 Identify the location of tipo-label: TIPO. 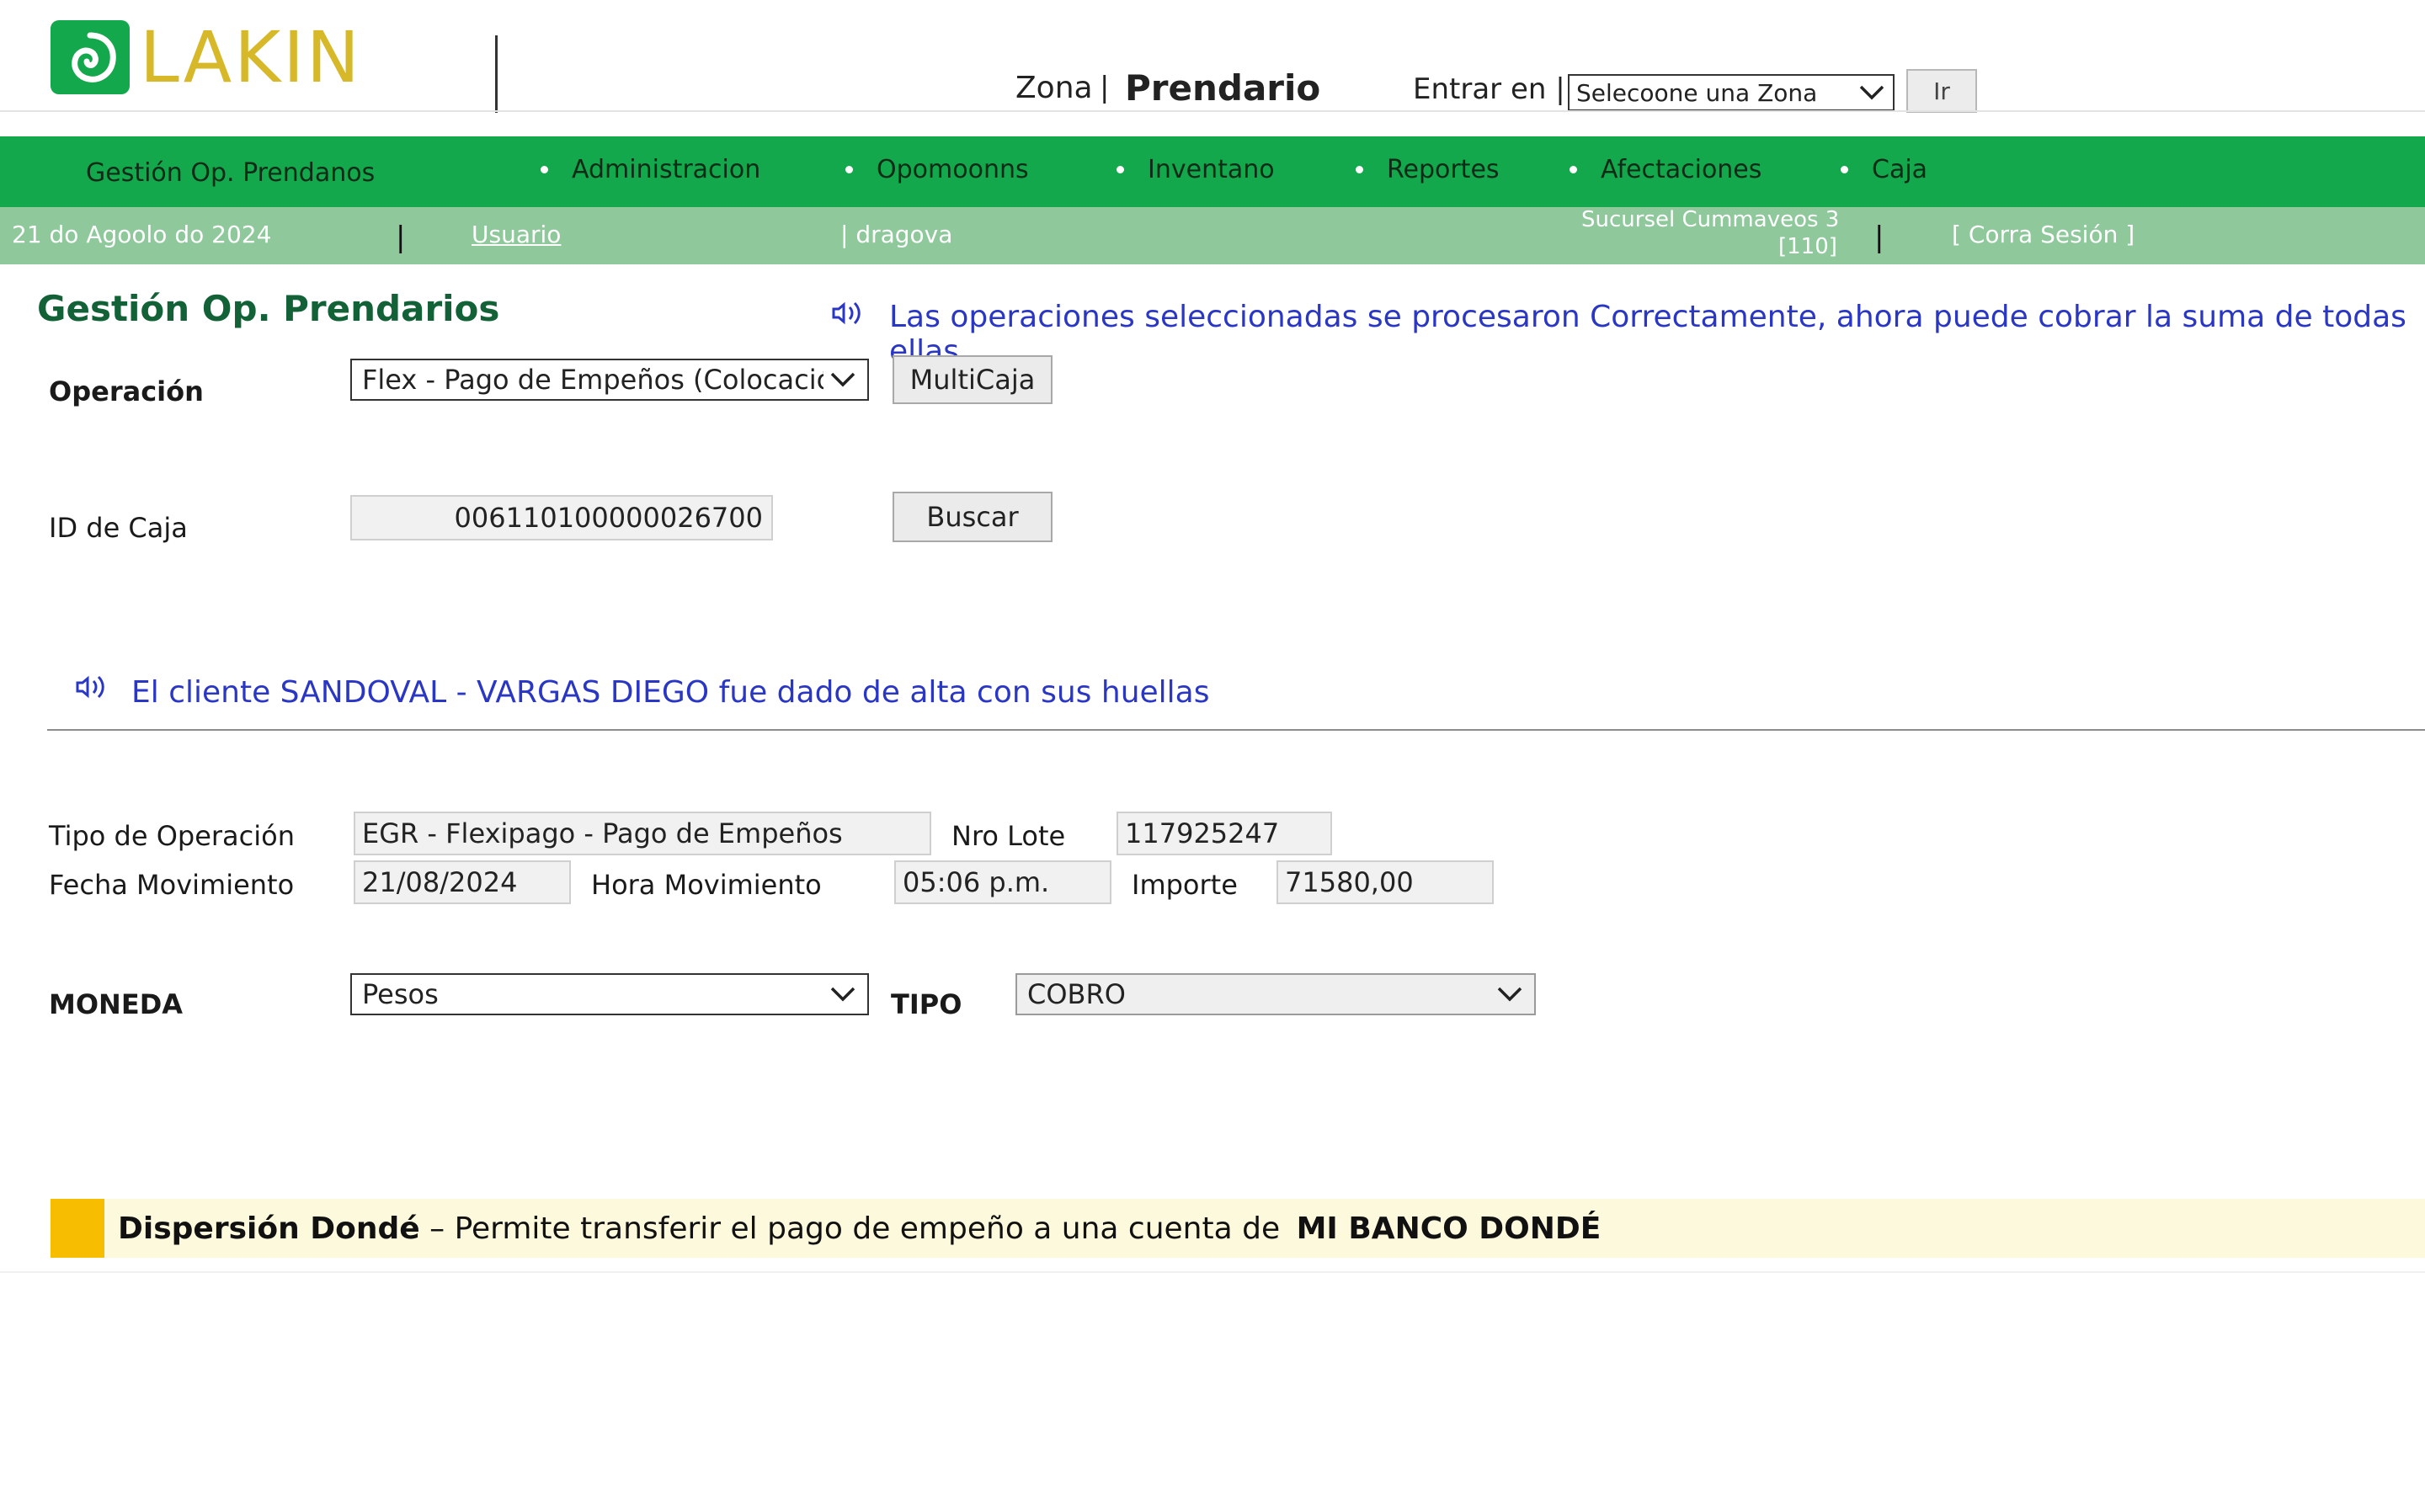
(926, 1004).